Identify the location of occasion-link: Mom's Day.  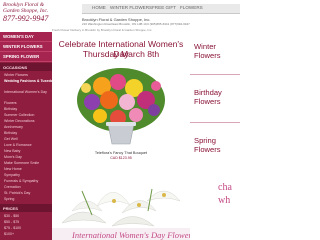
(13, 157).